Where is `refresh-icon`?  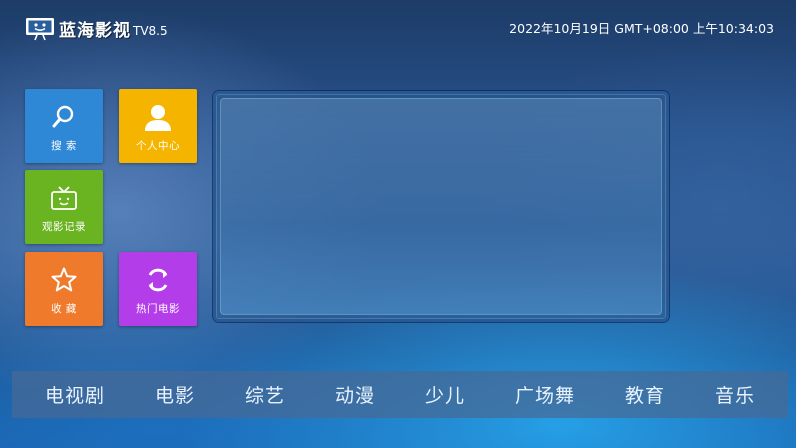 refresh-icon is located at coordinates (158, 280).